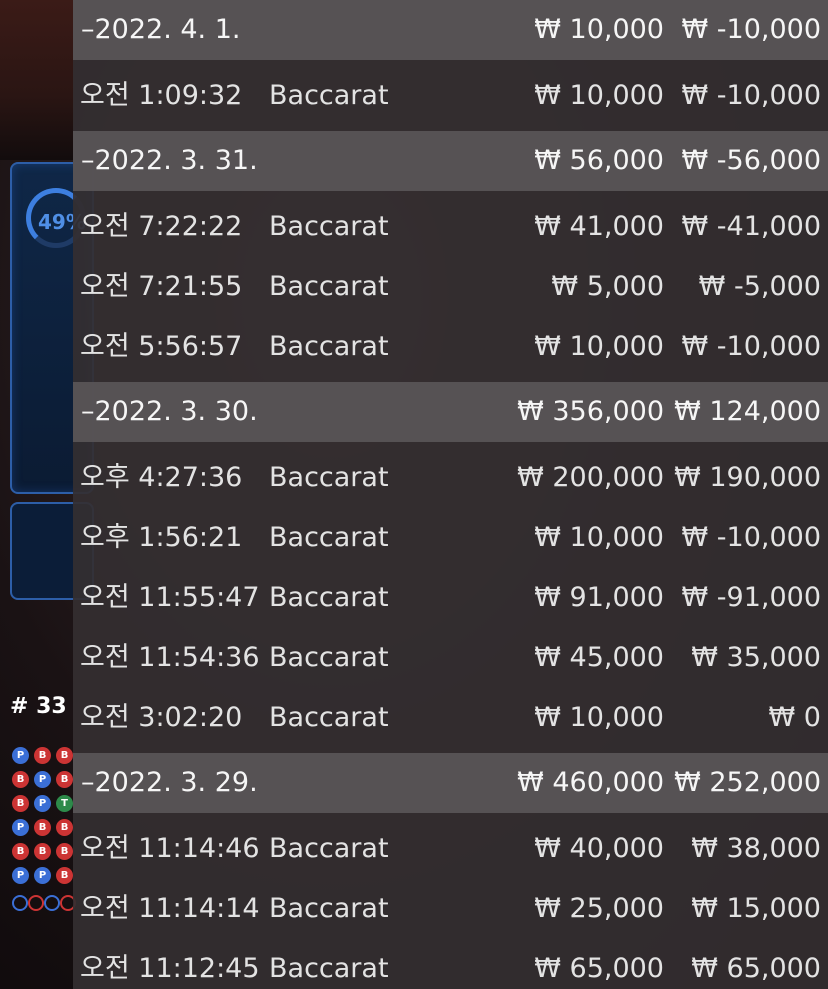  I want to click on row-time: 오전 11:14:46, so click(170, 848).